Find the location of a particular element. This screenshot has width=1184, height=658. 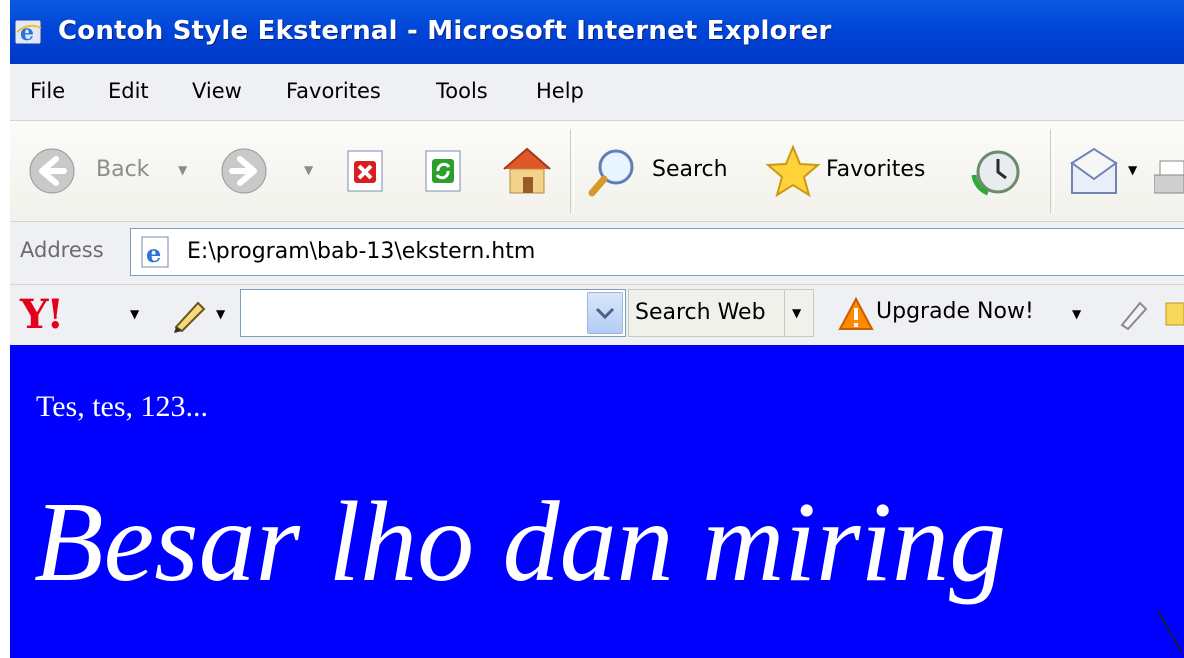

search-web-button: Search Web ▼ is located at coordinates (721, 313).